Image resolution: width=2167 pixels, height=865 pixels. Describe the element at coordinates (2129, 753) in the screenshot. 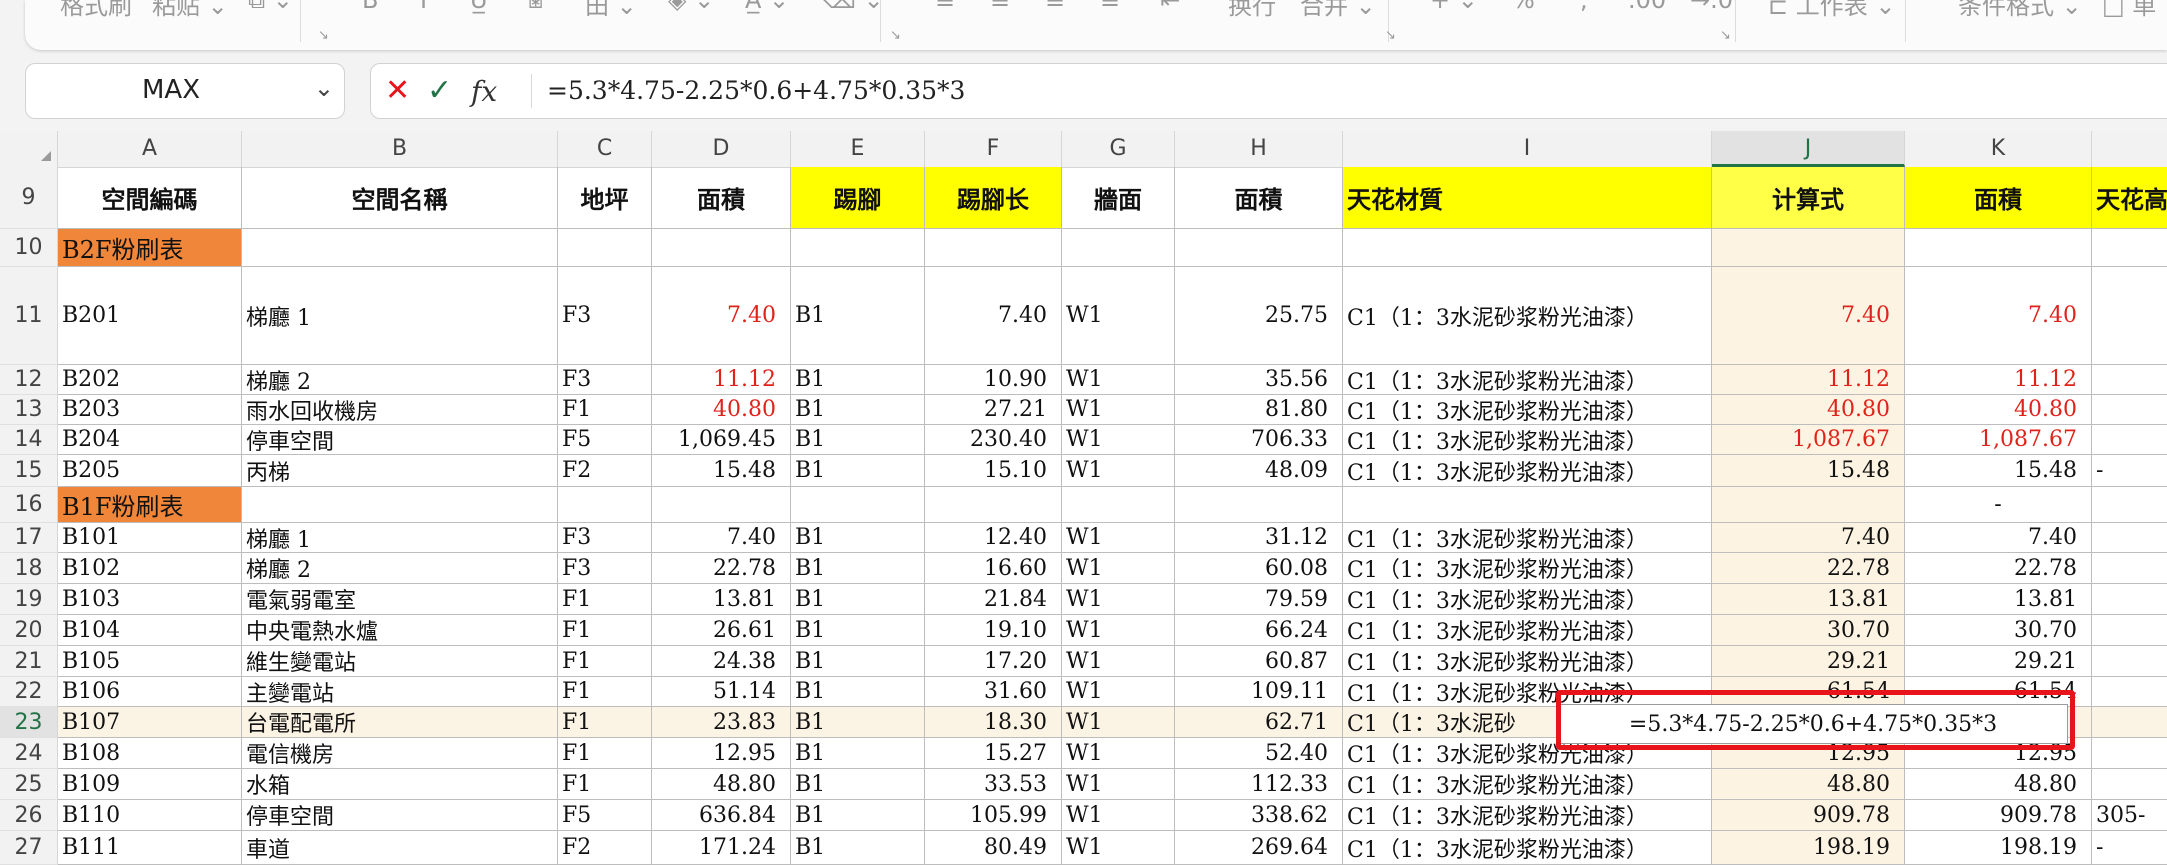

I see `cell-l24` at that location.